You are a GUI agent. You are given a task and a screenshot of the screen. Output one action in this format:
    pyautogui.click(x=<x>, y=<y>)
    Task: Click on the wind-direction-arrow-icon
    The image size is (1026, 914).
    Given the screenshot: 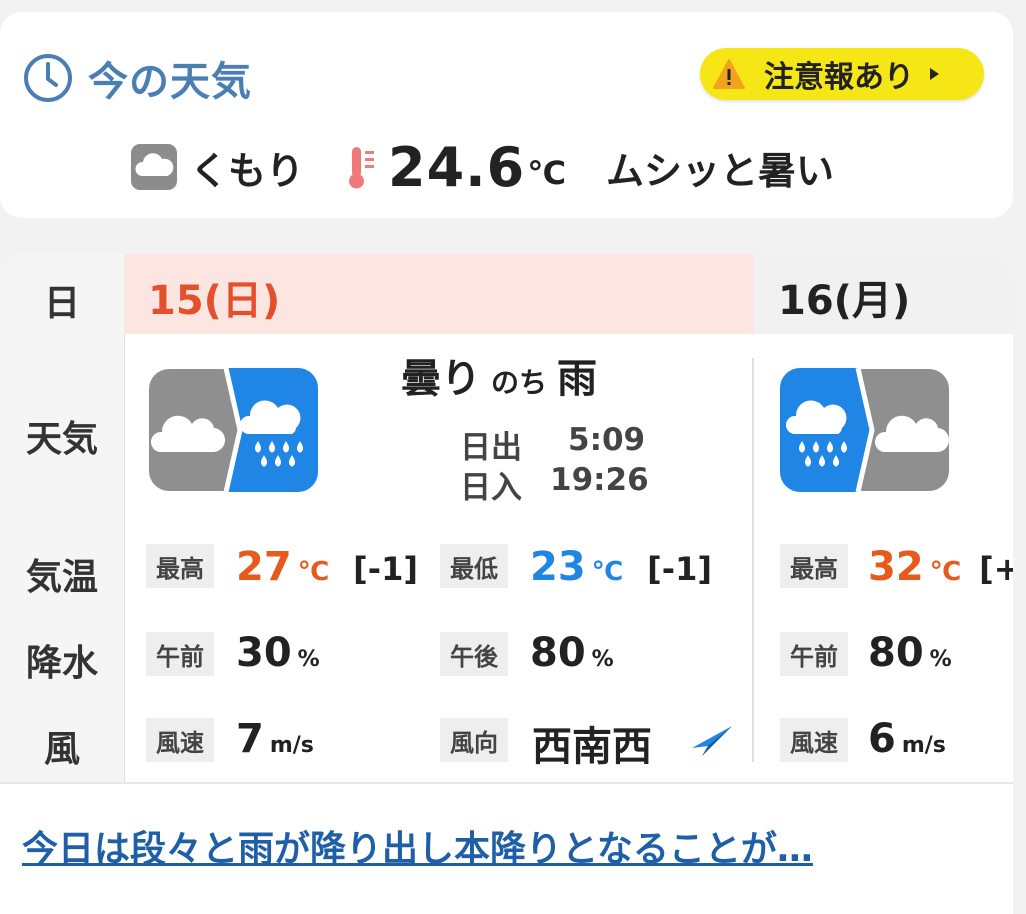 What is the action you would take?
    pyautogui.click(x=712, y=741)
    